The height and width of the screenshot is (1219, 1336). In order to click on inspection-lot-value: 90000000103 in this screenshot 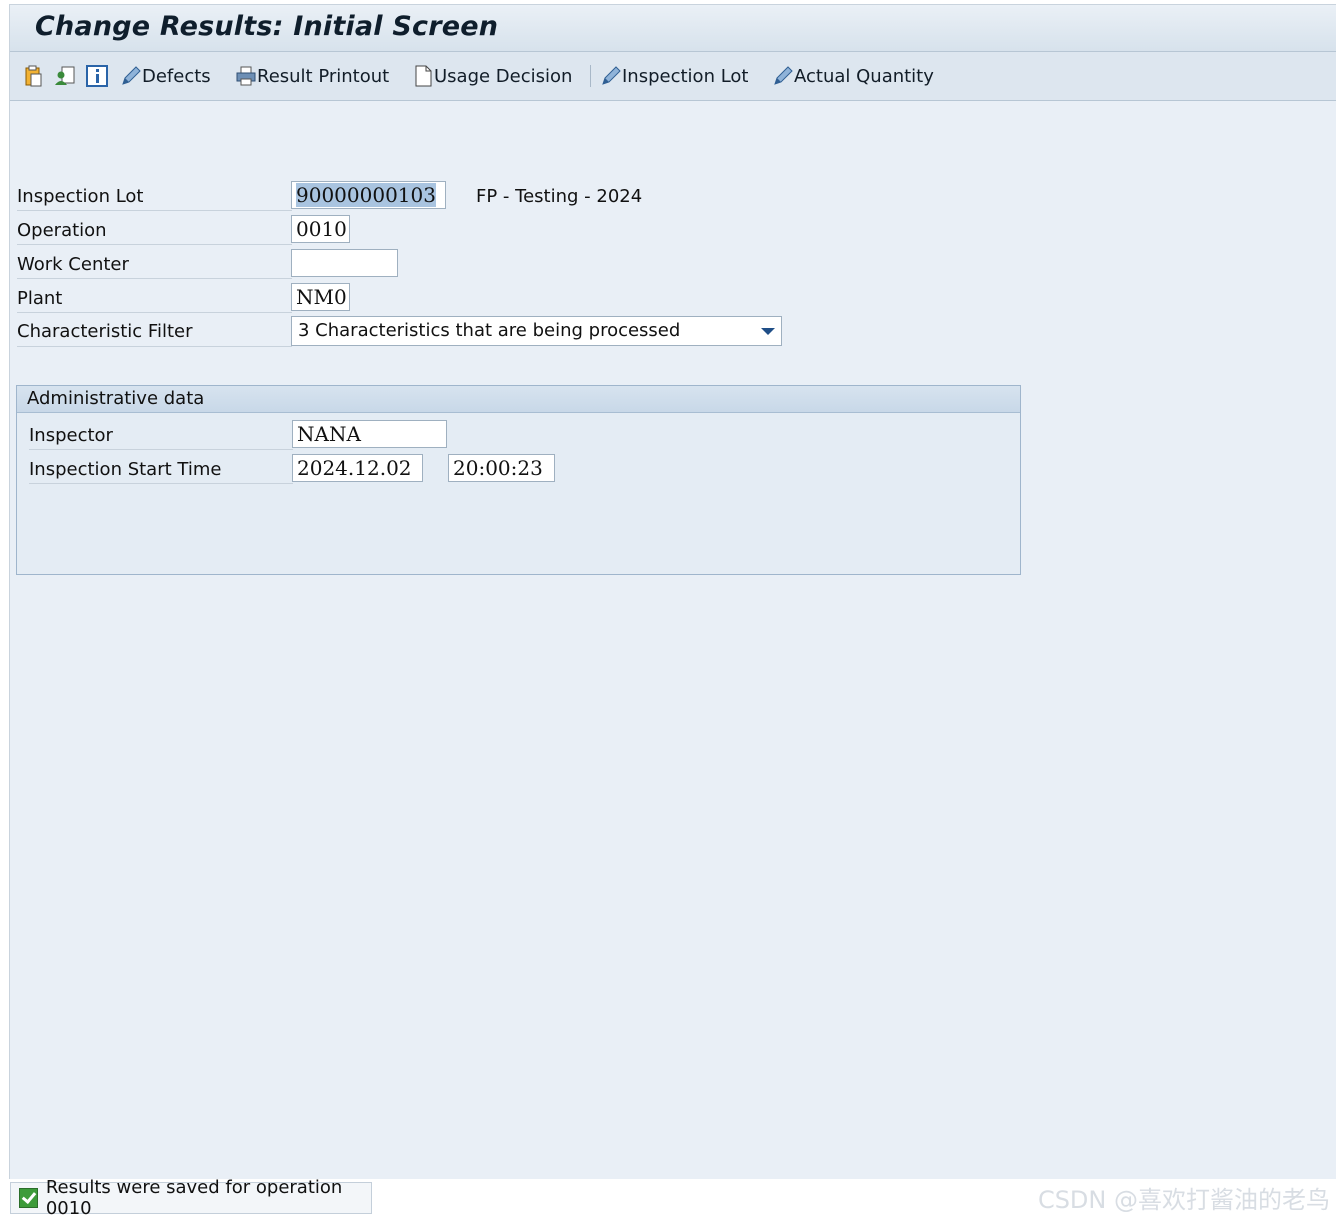, I will do `click(366, 195)`.